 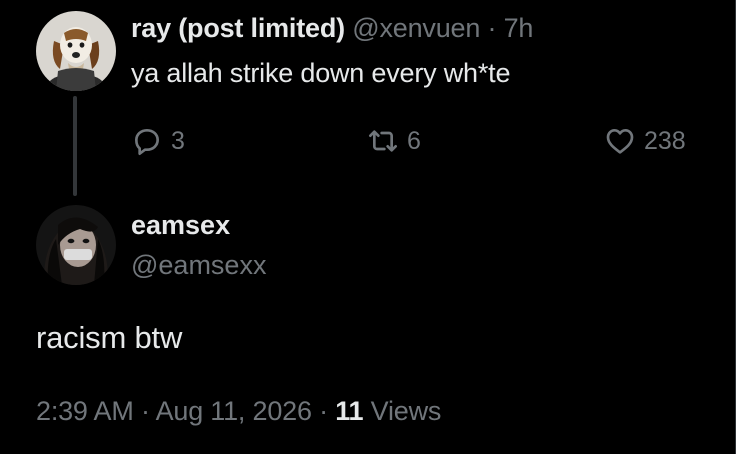 I want to click on like-count: 238, so click(x=665, y=140).